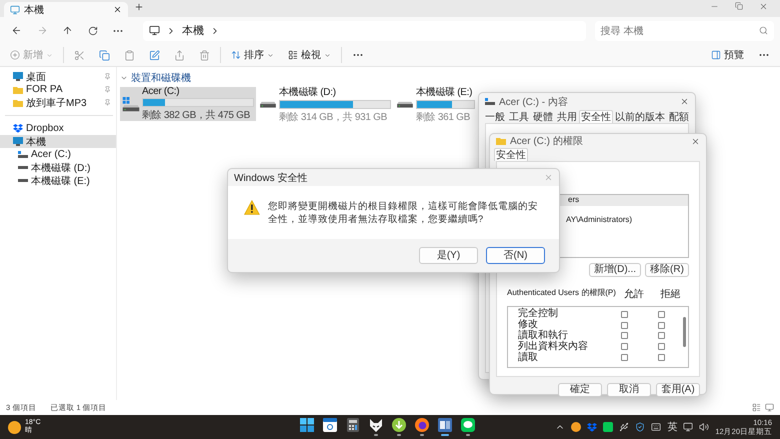 Image resolution: width=780 pixels, height=439 pixels. Describe the element at coordinates (448, 255) in the screenshot. I see `dialog-button: 是(Y)` at that location.